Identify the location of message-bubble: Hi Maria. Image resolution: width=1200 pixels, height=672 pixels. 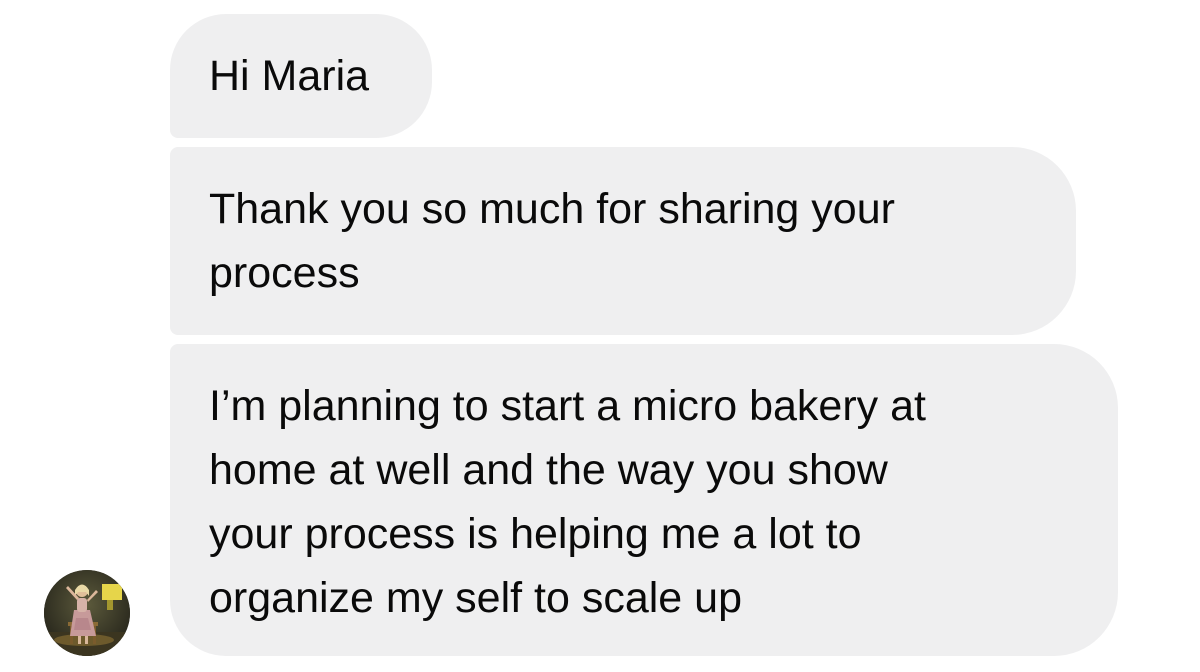
(301, 76).